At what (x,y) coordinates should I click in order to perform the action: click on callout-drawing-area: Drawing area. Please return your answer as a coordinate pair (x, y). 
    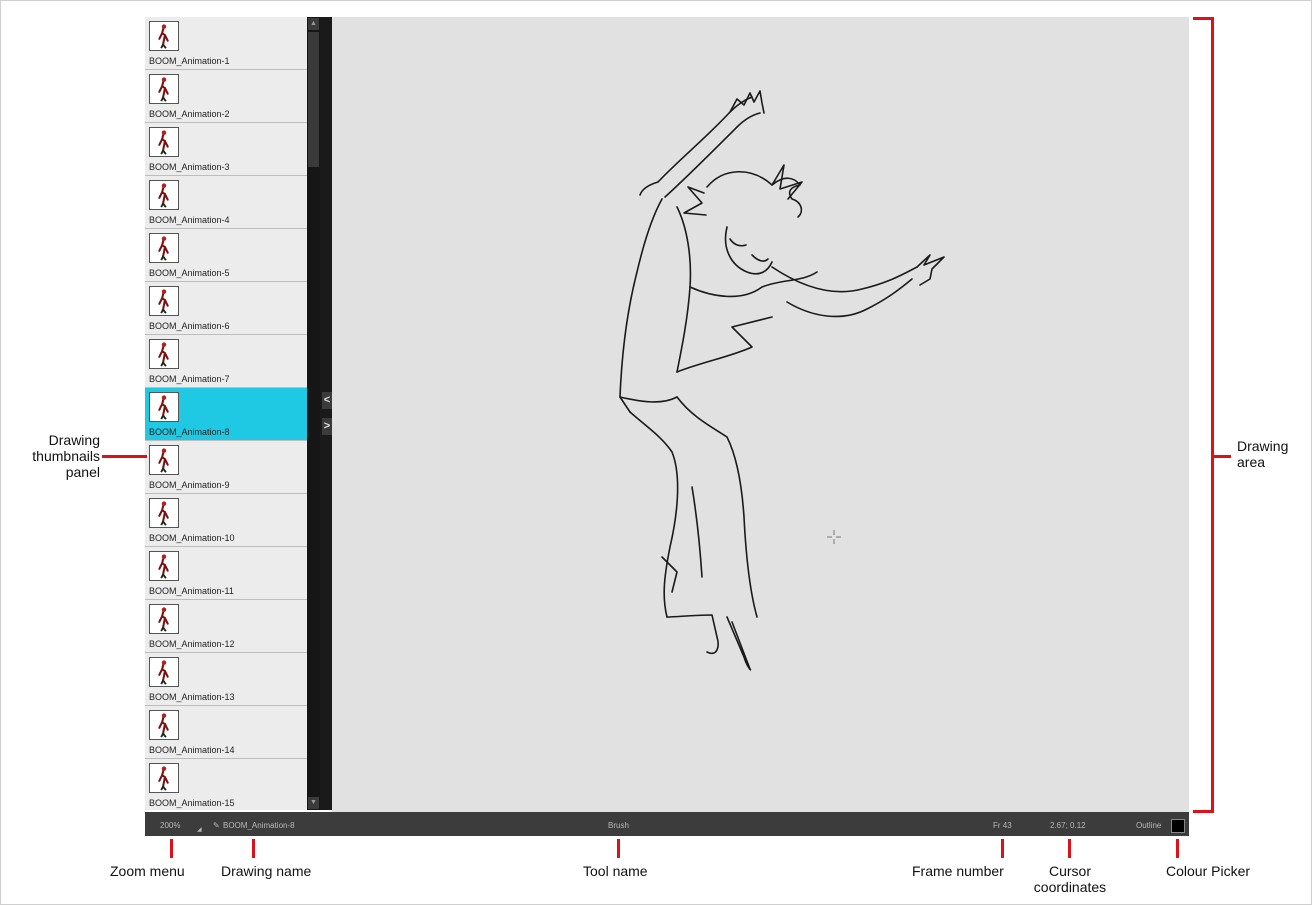
    Looking at the image, I should click on (1262, 454).